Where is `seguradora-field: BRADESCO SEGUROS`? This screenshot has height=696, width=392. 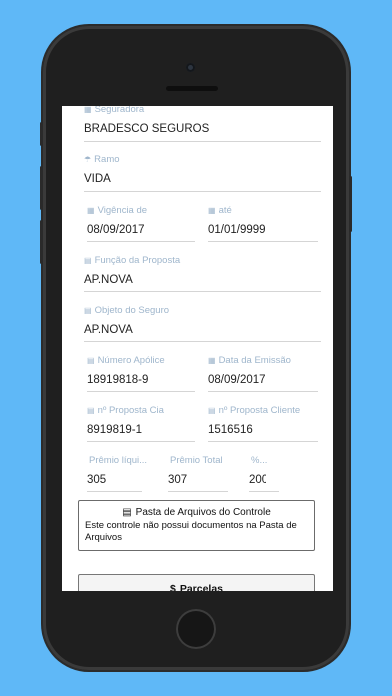
seguradora-field: BRADESCO SEGUROS is located at coordinates (146, 129).